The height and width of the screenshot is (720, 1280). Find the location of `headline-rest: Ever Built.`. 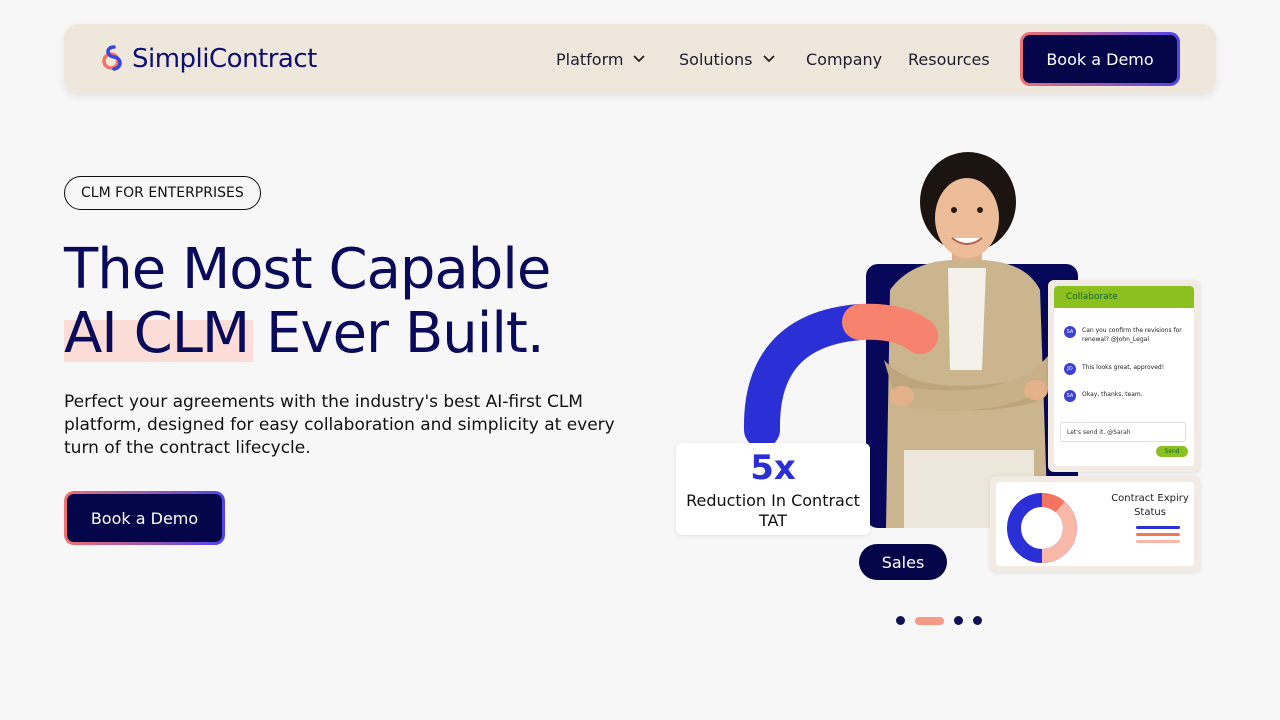

headline-rest: Ever Built. is located at coordinates (397, 333).